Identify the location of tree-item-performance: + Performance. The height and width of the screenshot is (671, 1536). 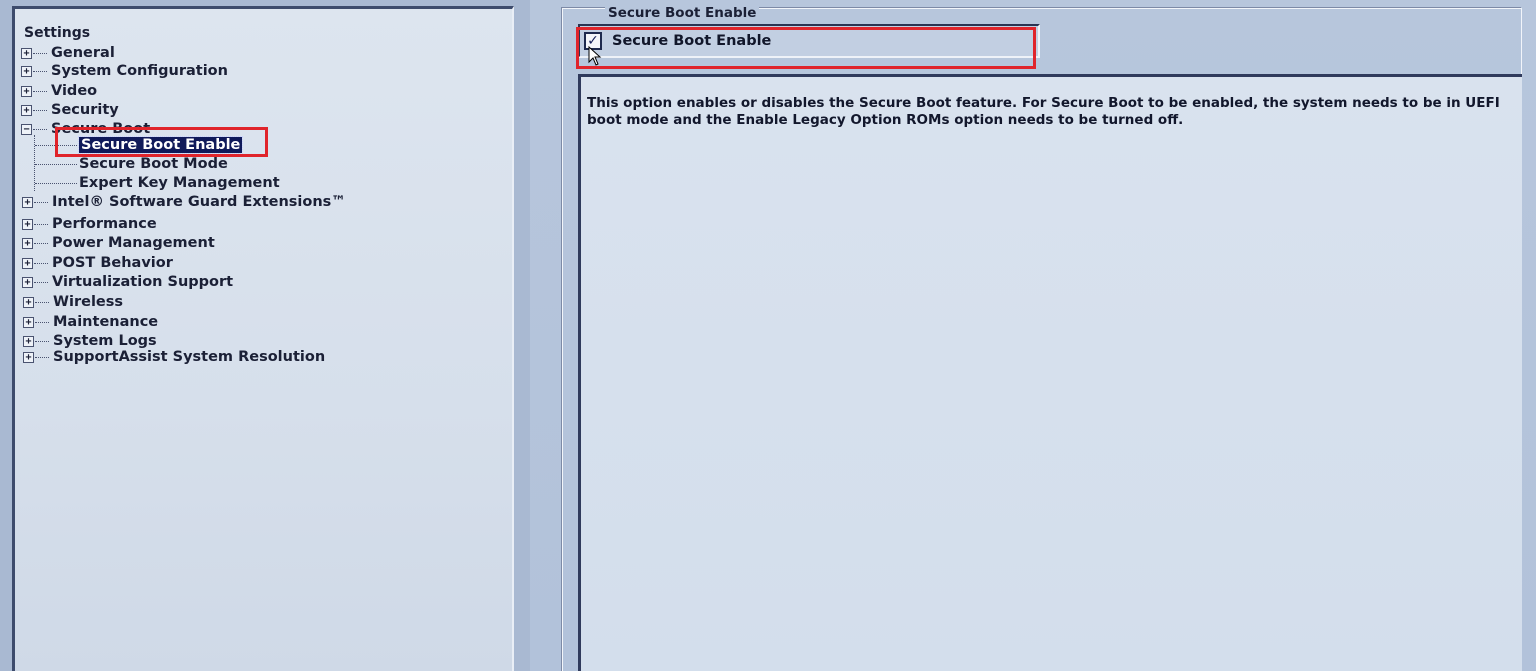
(89, 224).